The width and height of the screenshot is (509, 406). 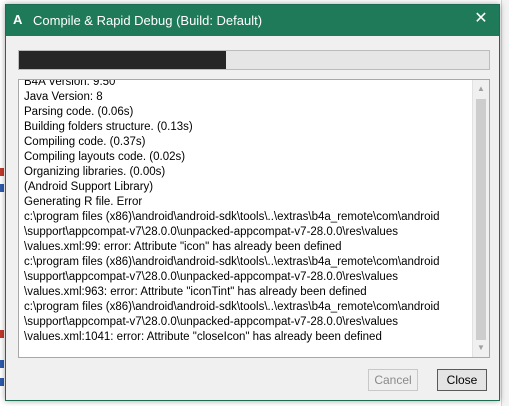 I want to click on scroll-thumb, so click(x=481, y=219).